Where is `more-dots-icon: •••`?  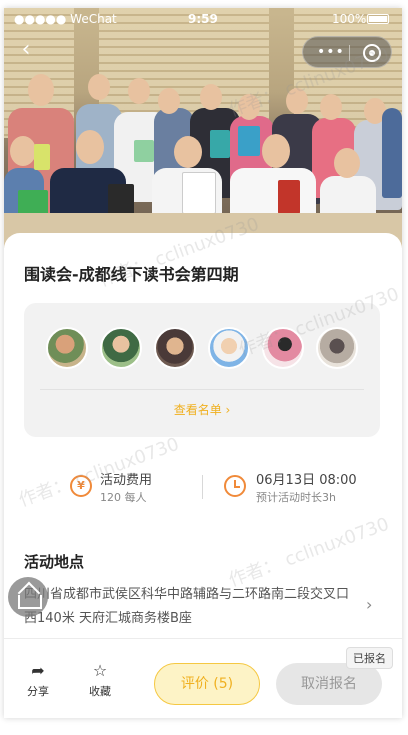
more-dots-icon: ••• is located at coordinates (331, 52).